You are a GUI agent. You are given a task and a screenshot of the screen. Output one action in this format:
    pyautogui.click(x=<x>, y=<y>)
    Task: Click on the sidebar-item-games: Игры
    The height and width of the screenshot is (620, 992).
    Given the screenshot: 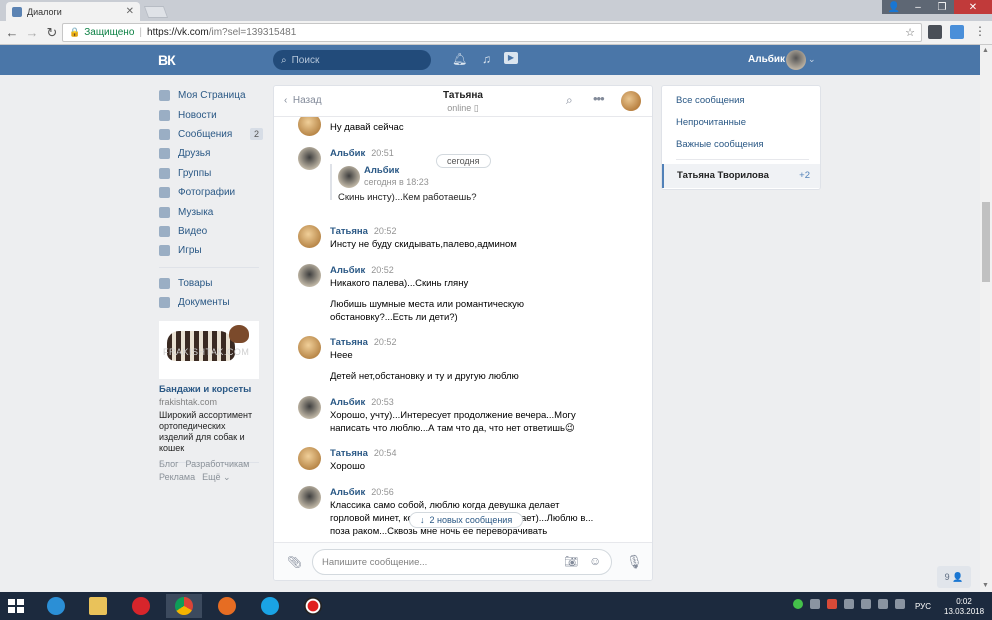 What is the action you would take?
    pyautogui.click(x=211, y=250)
    